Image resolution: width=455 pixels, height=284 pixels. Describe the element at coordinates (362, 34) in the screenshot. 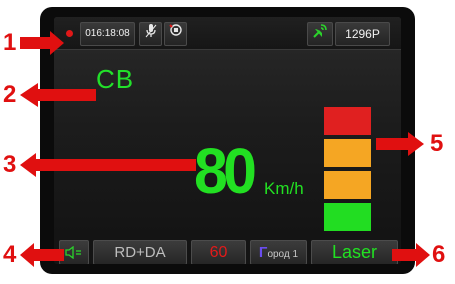

I see `counter-display: 1296P` at that location.